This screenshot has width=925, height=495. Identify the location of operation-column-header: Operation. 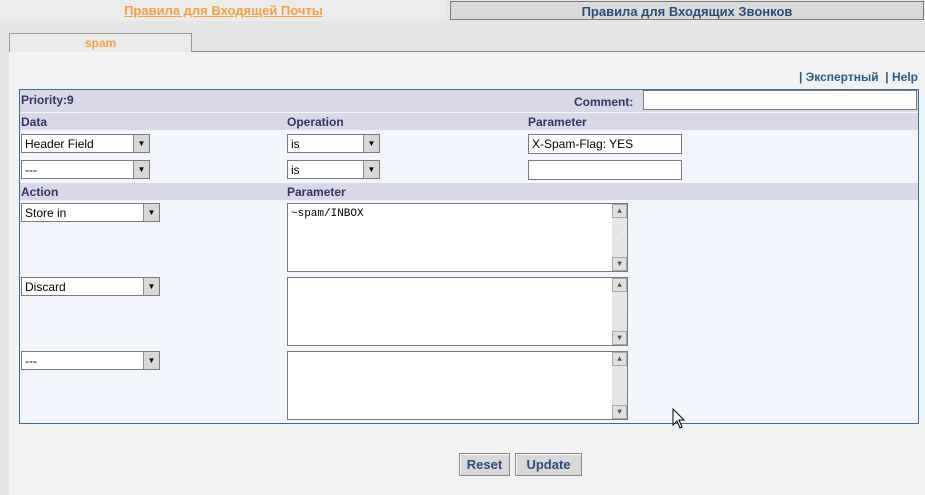
(315, 122).